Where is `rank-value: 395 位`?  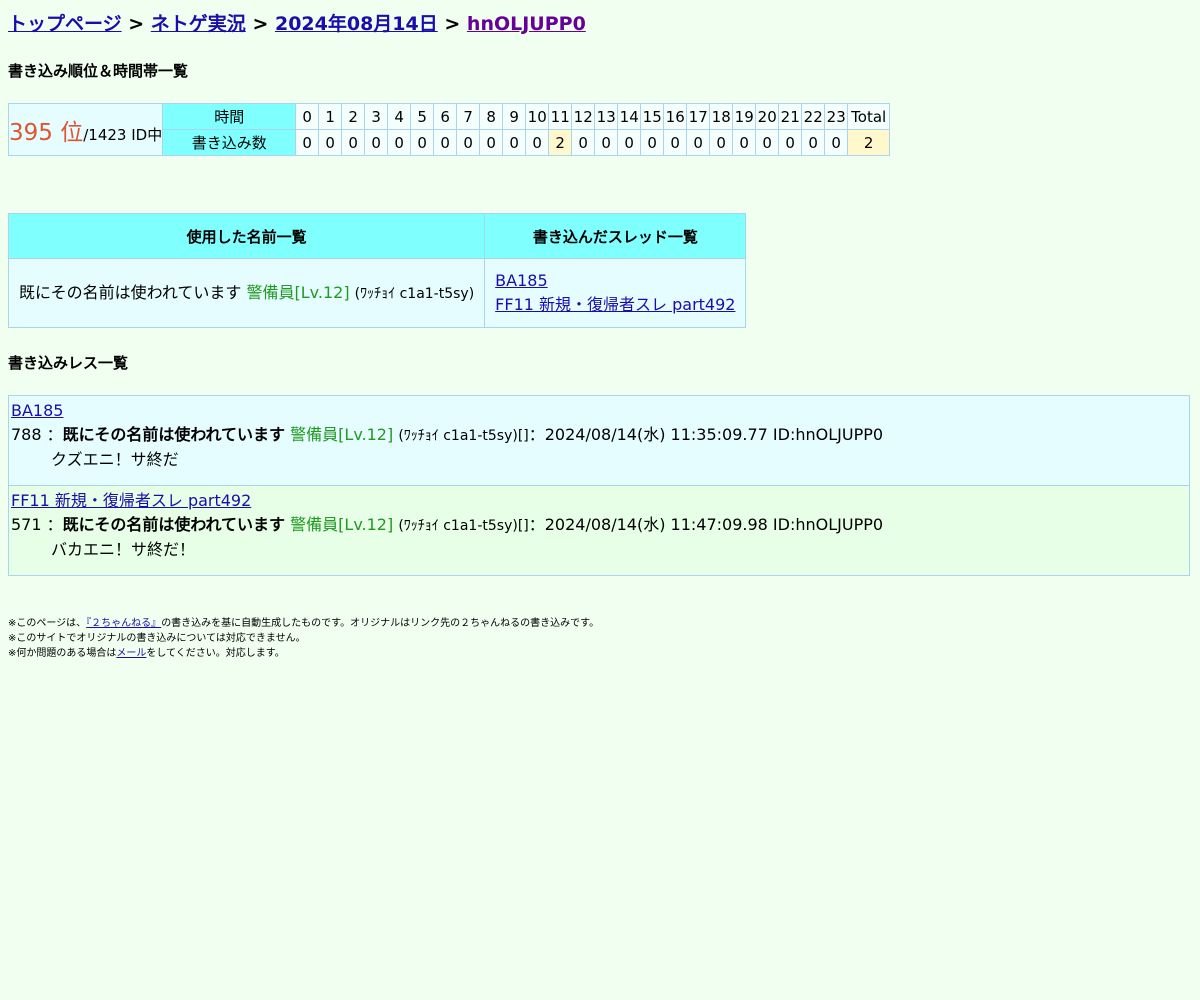
rank-value: 395 位 is located at coordinates (46, 132).